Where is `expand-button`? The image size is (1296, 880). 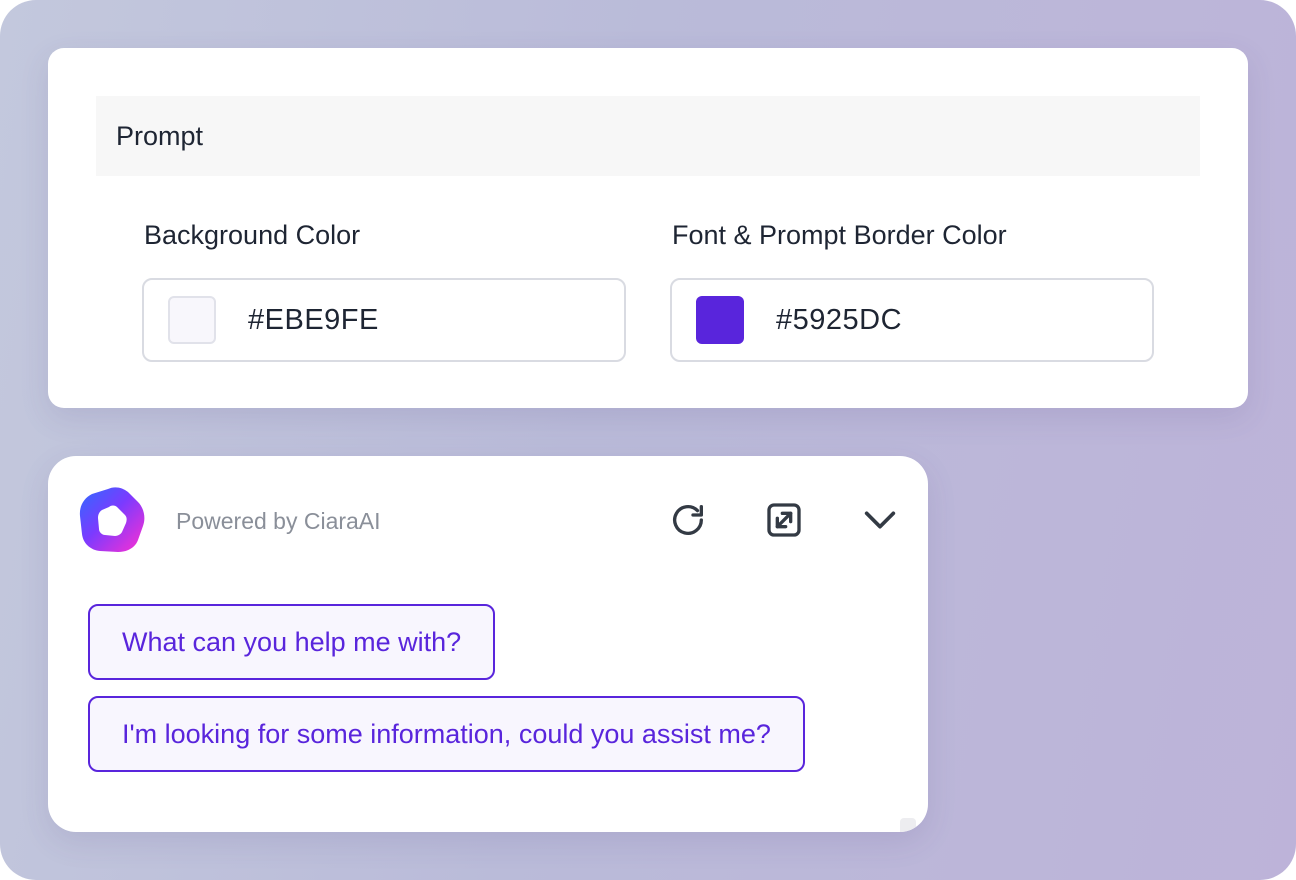
expand-button is located at coordinates (784, 520).